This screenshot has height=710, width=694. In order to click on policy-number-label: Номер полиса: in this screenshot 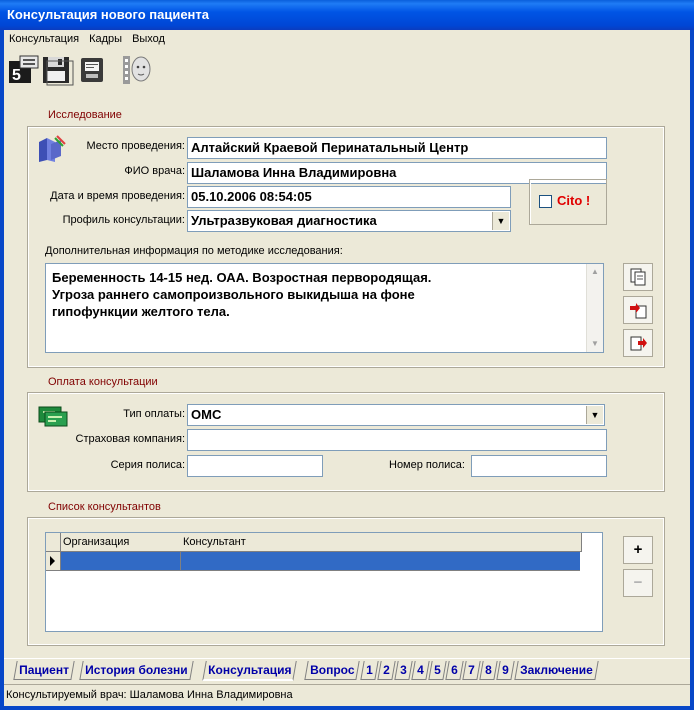, I will do `click(427, 465)`.